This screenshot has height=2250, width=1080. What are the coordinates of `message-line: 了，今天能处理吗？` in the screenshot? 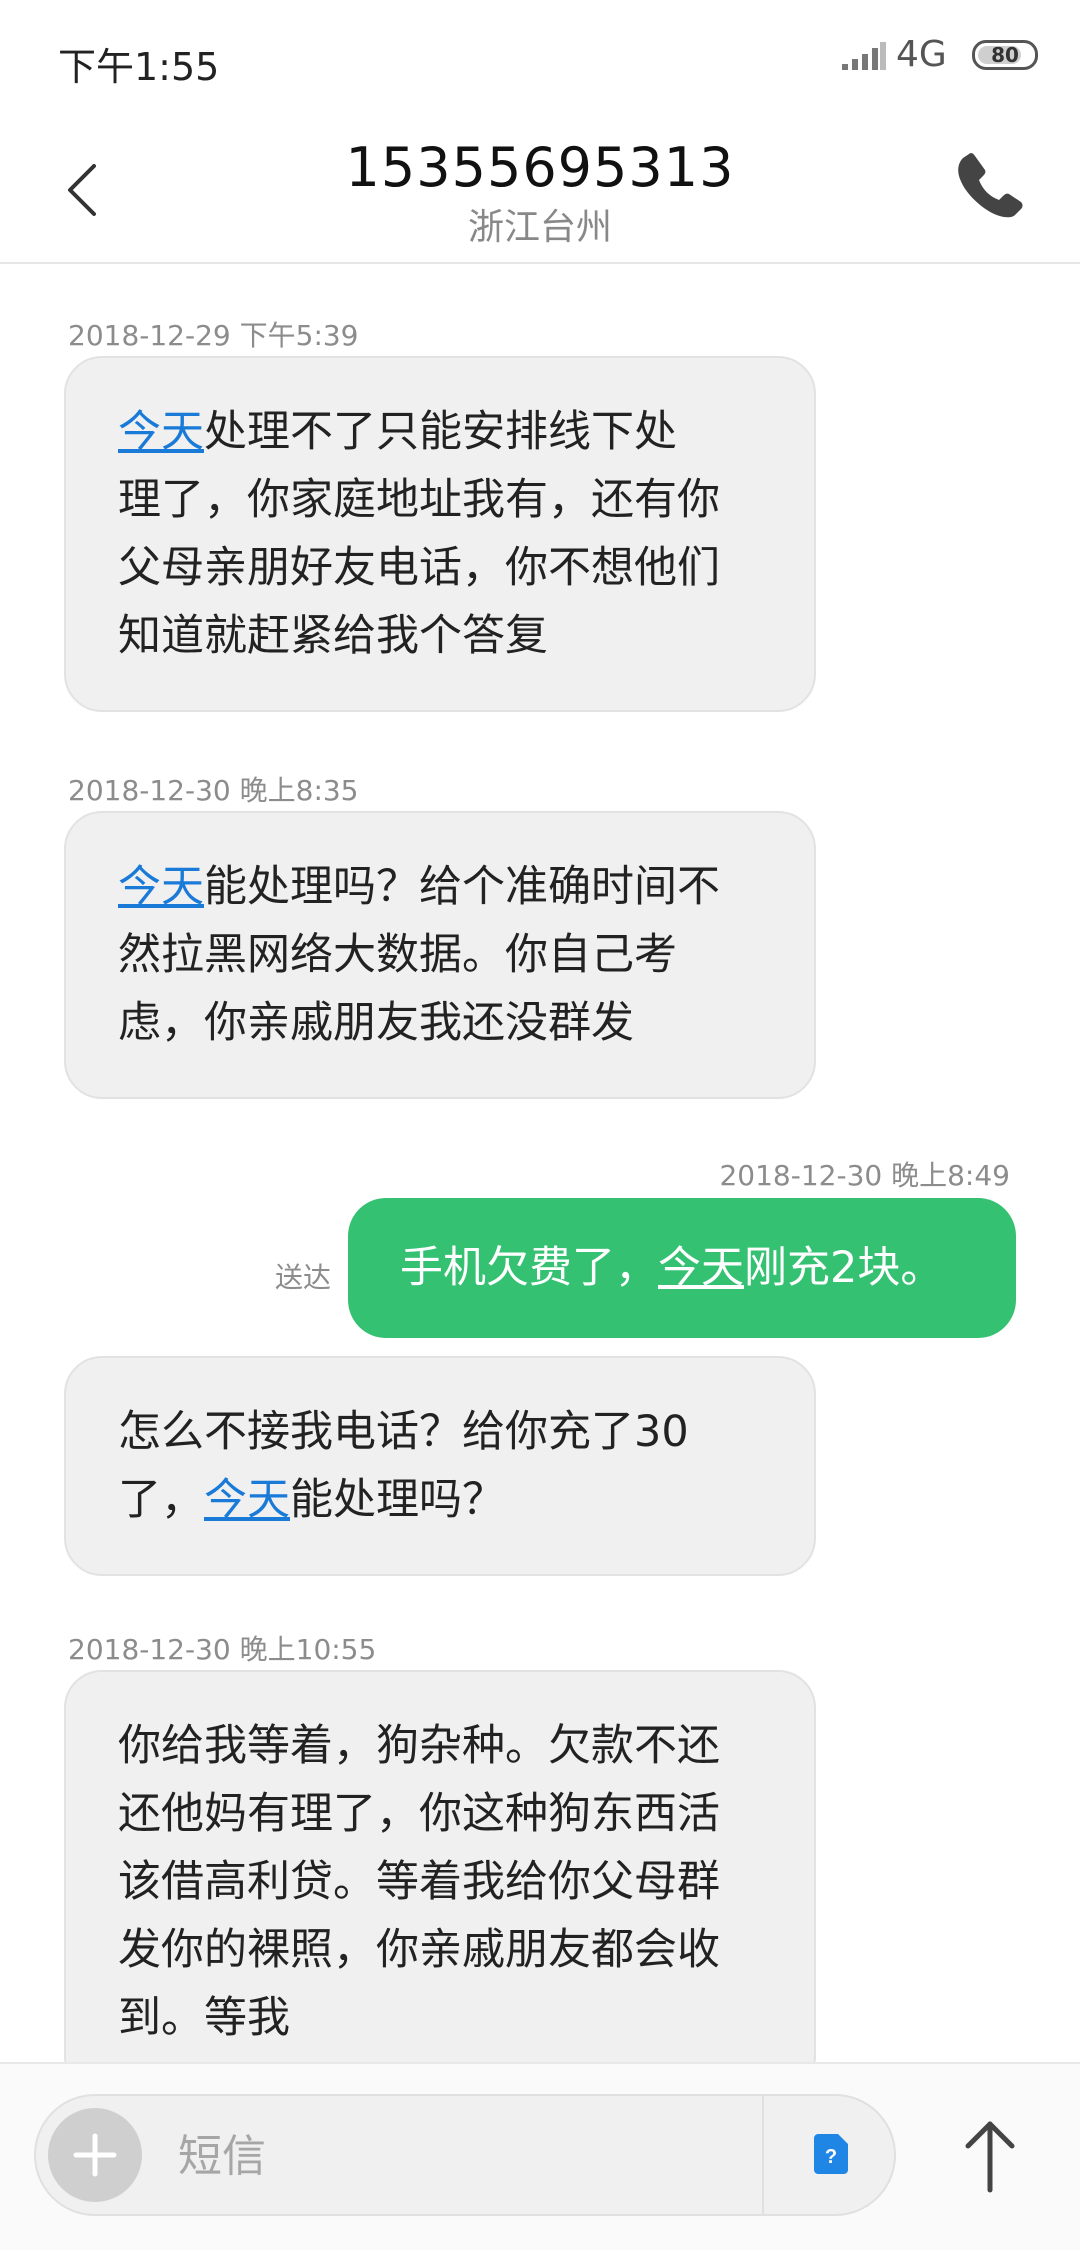 It's located at (440, 1500).